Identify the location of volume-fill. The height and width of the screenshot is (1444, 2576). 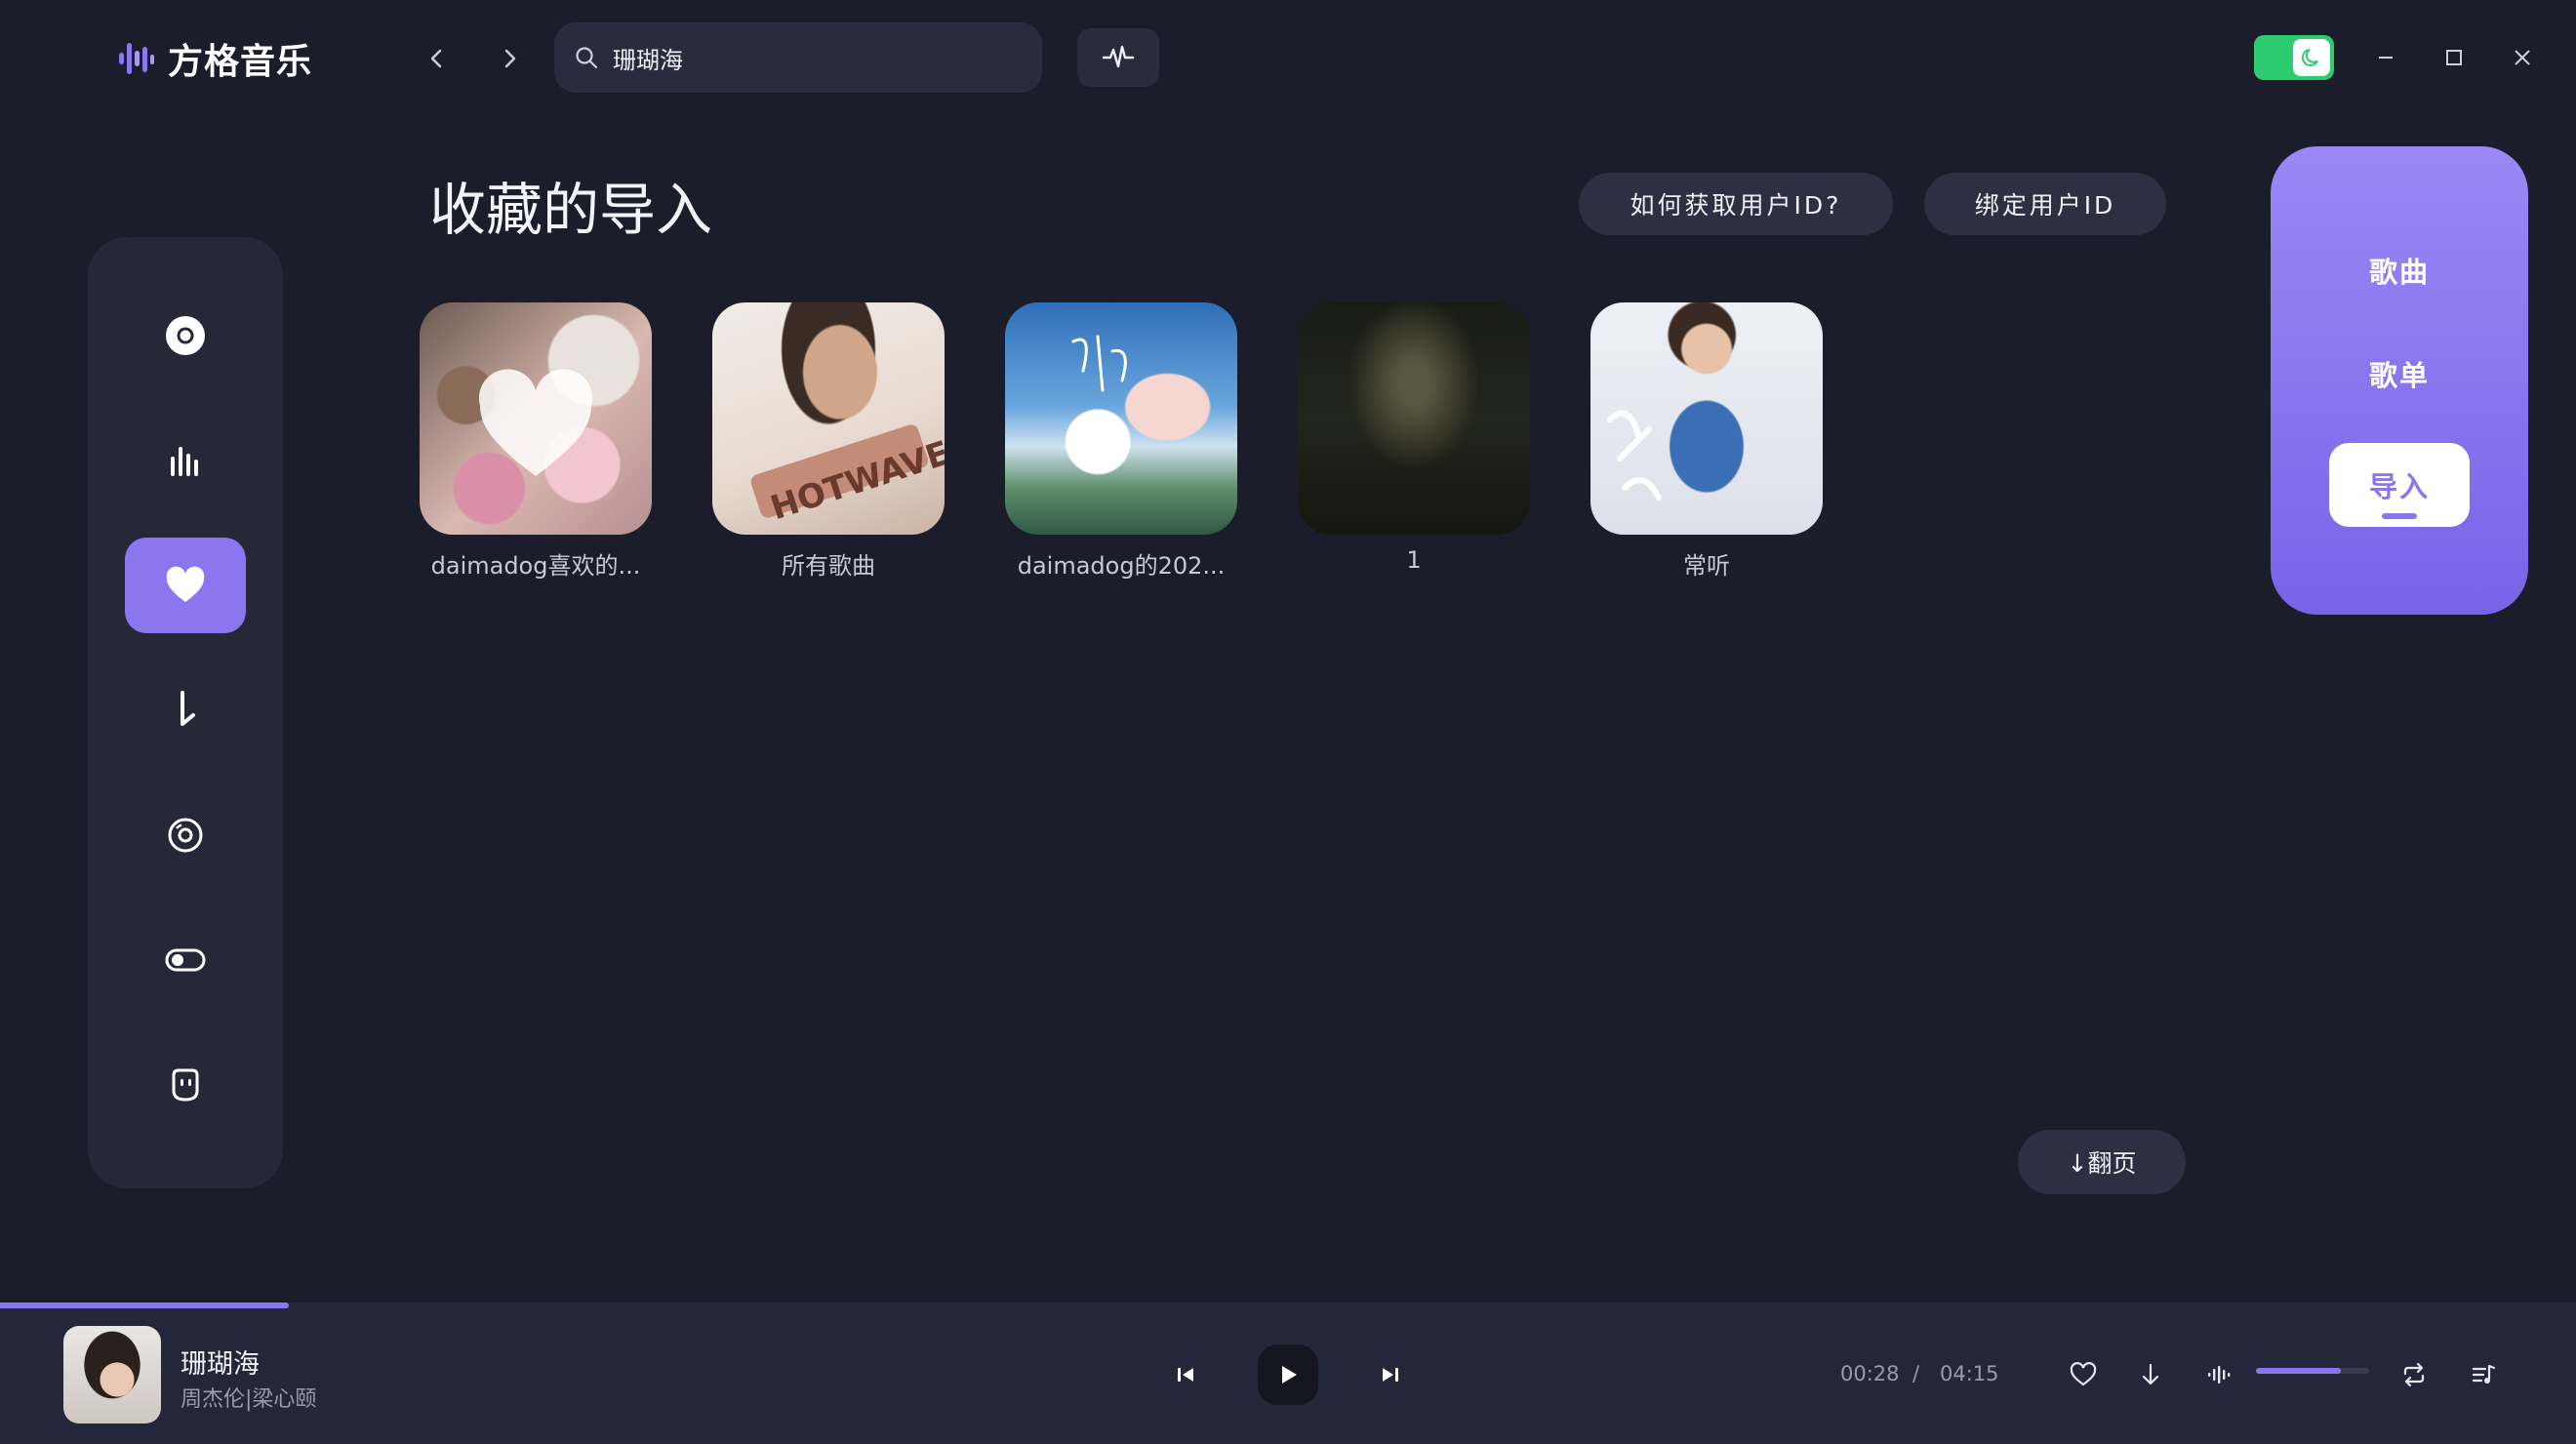
(2298, 1371).